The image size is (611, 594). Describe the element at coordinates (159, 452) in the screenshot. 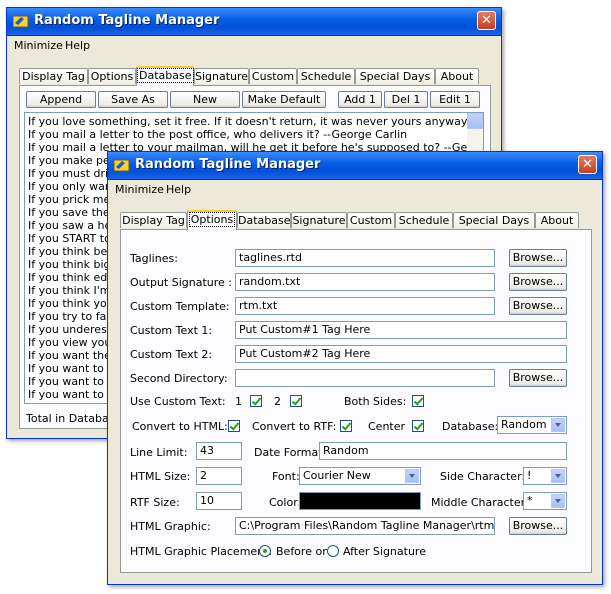

I see `line-limit-label: Line Limit:` at that location.